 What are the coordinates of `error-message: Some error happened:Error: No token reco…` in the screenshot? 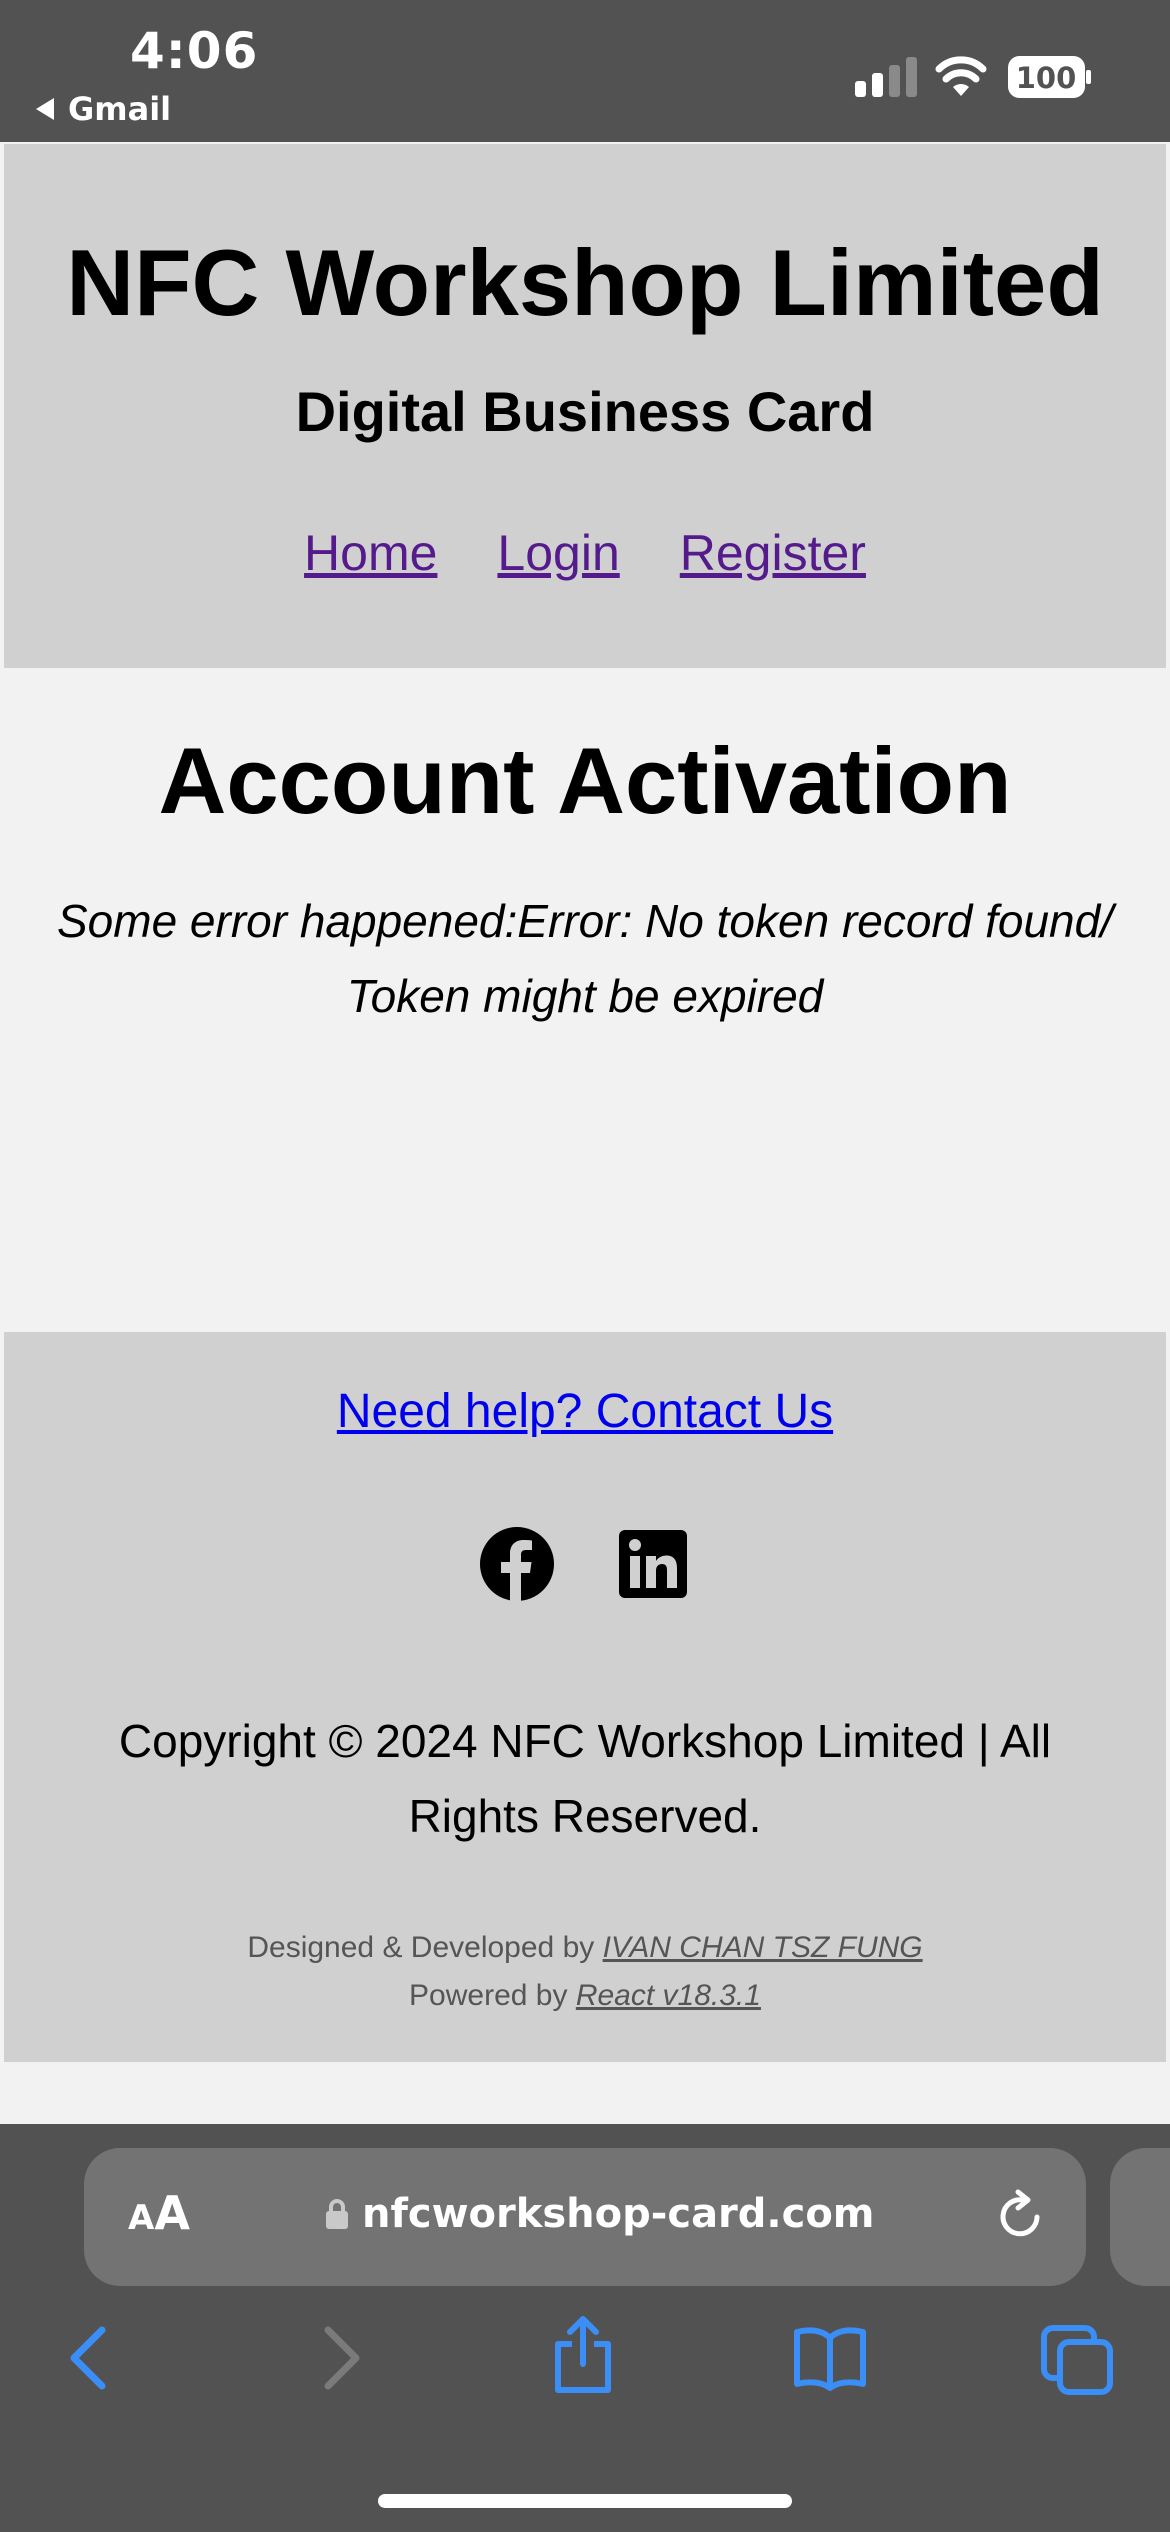 It's located at (585, 958).